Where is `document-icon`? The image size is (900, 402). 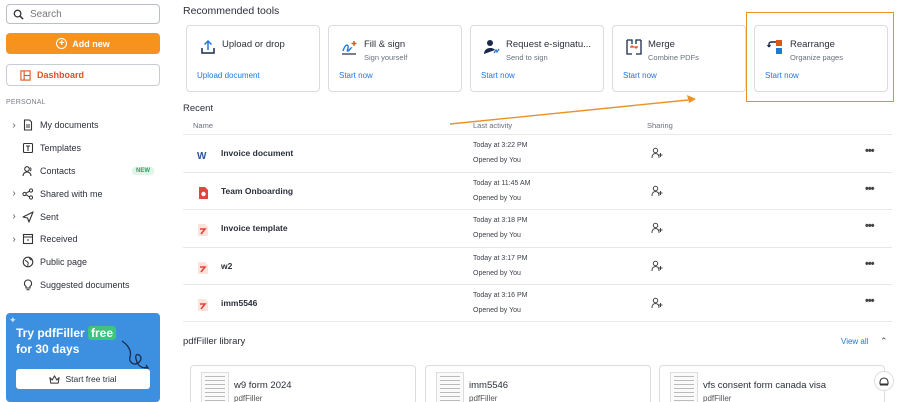 document-icon is located at coordinates (28, 125).